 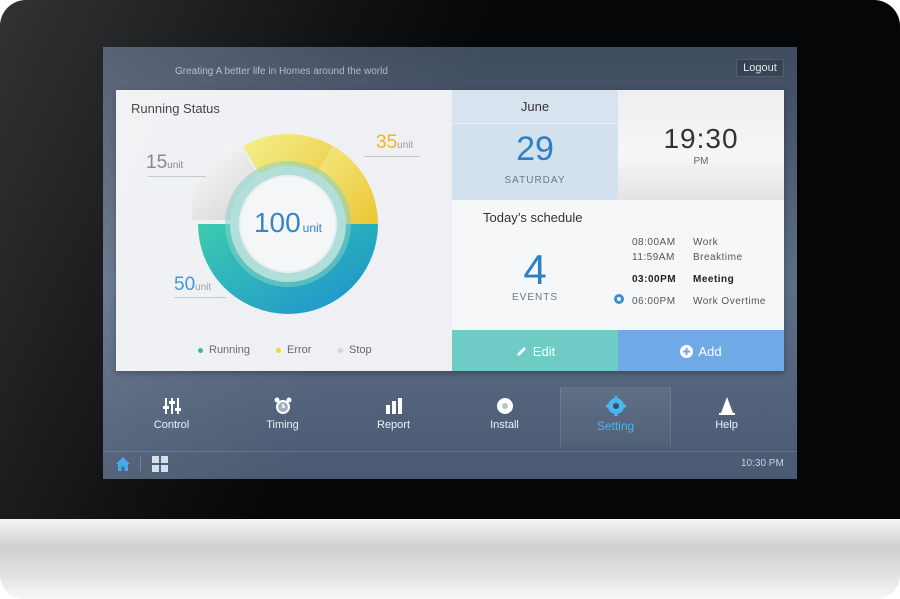 What do you see at coordinates (171, 406) in the screenshot?
I see `sliders-icon` at bounding box center [171, 406].